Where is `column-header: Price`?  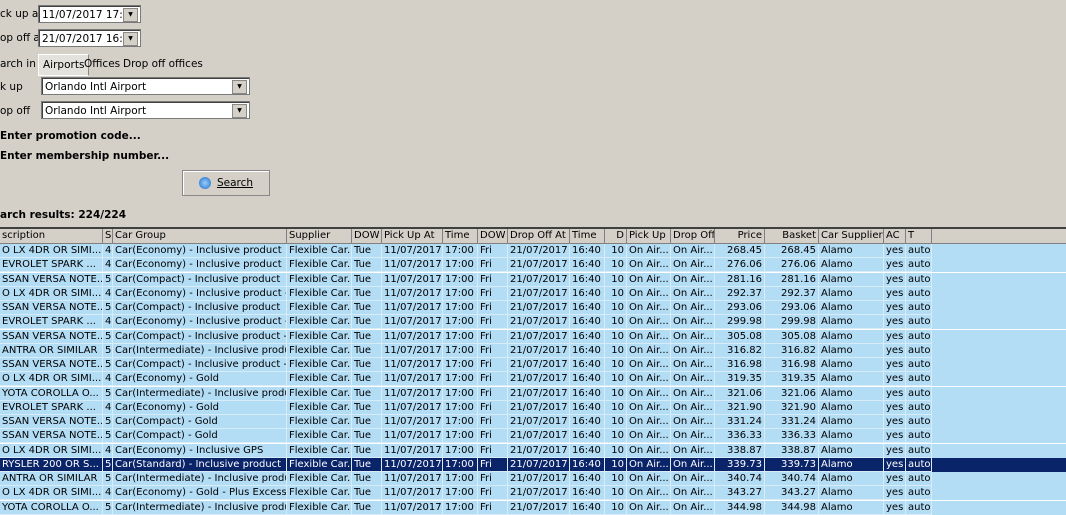
column-header: Price is located at coordinates (740, 236).